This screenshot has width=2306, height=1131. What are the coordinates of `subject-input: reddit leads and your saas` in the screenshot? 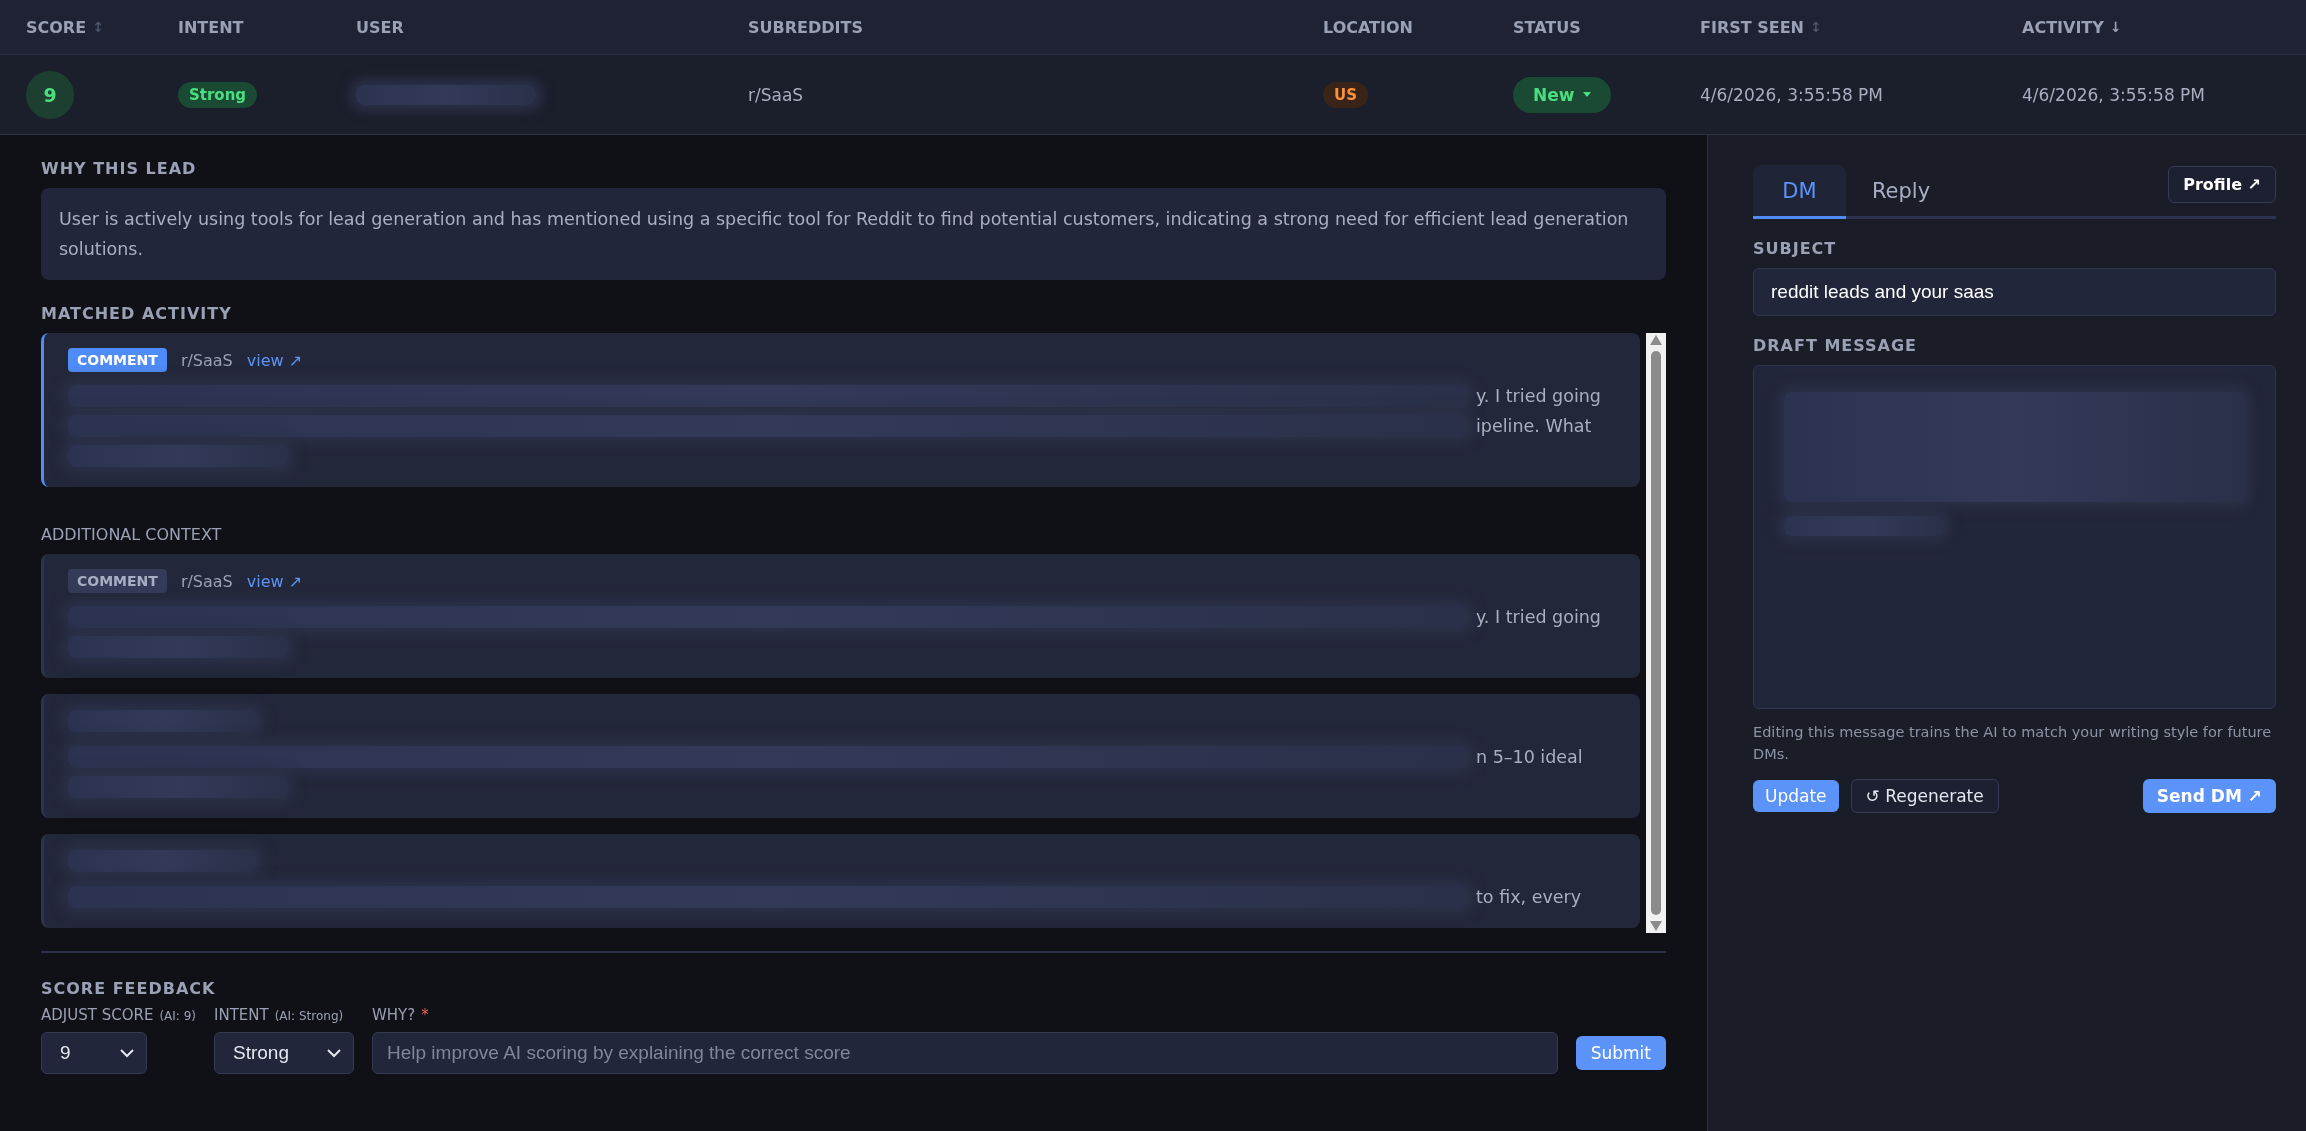 It's located at (2014, 292).